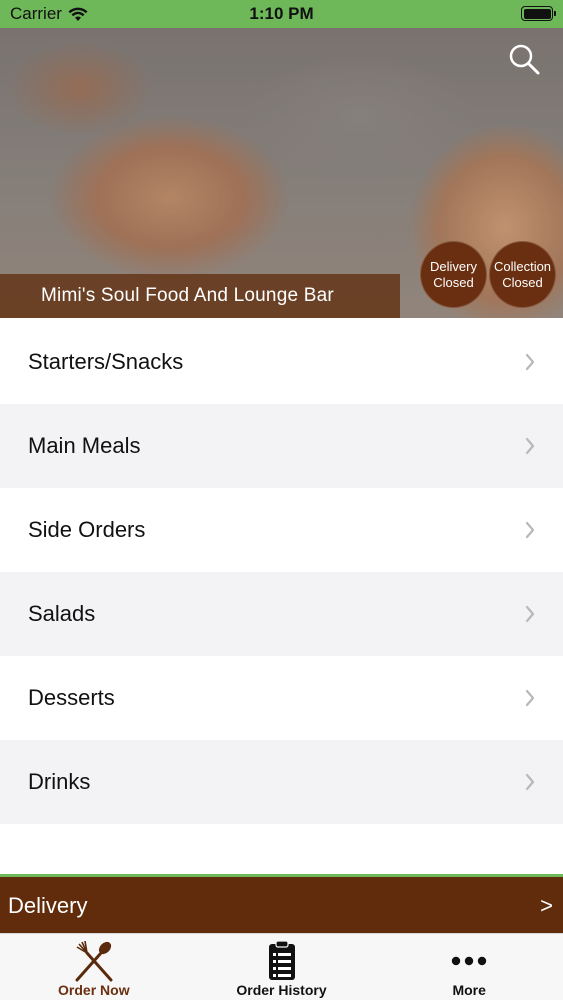  I want to click on menu-item-label: Desserts, so click(71, 697).